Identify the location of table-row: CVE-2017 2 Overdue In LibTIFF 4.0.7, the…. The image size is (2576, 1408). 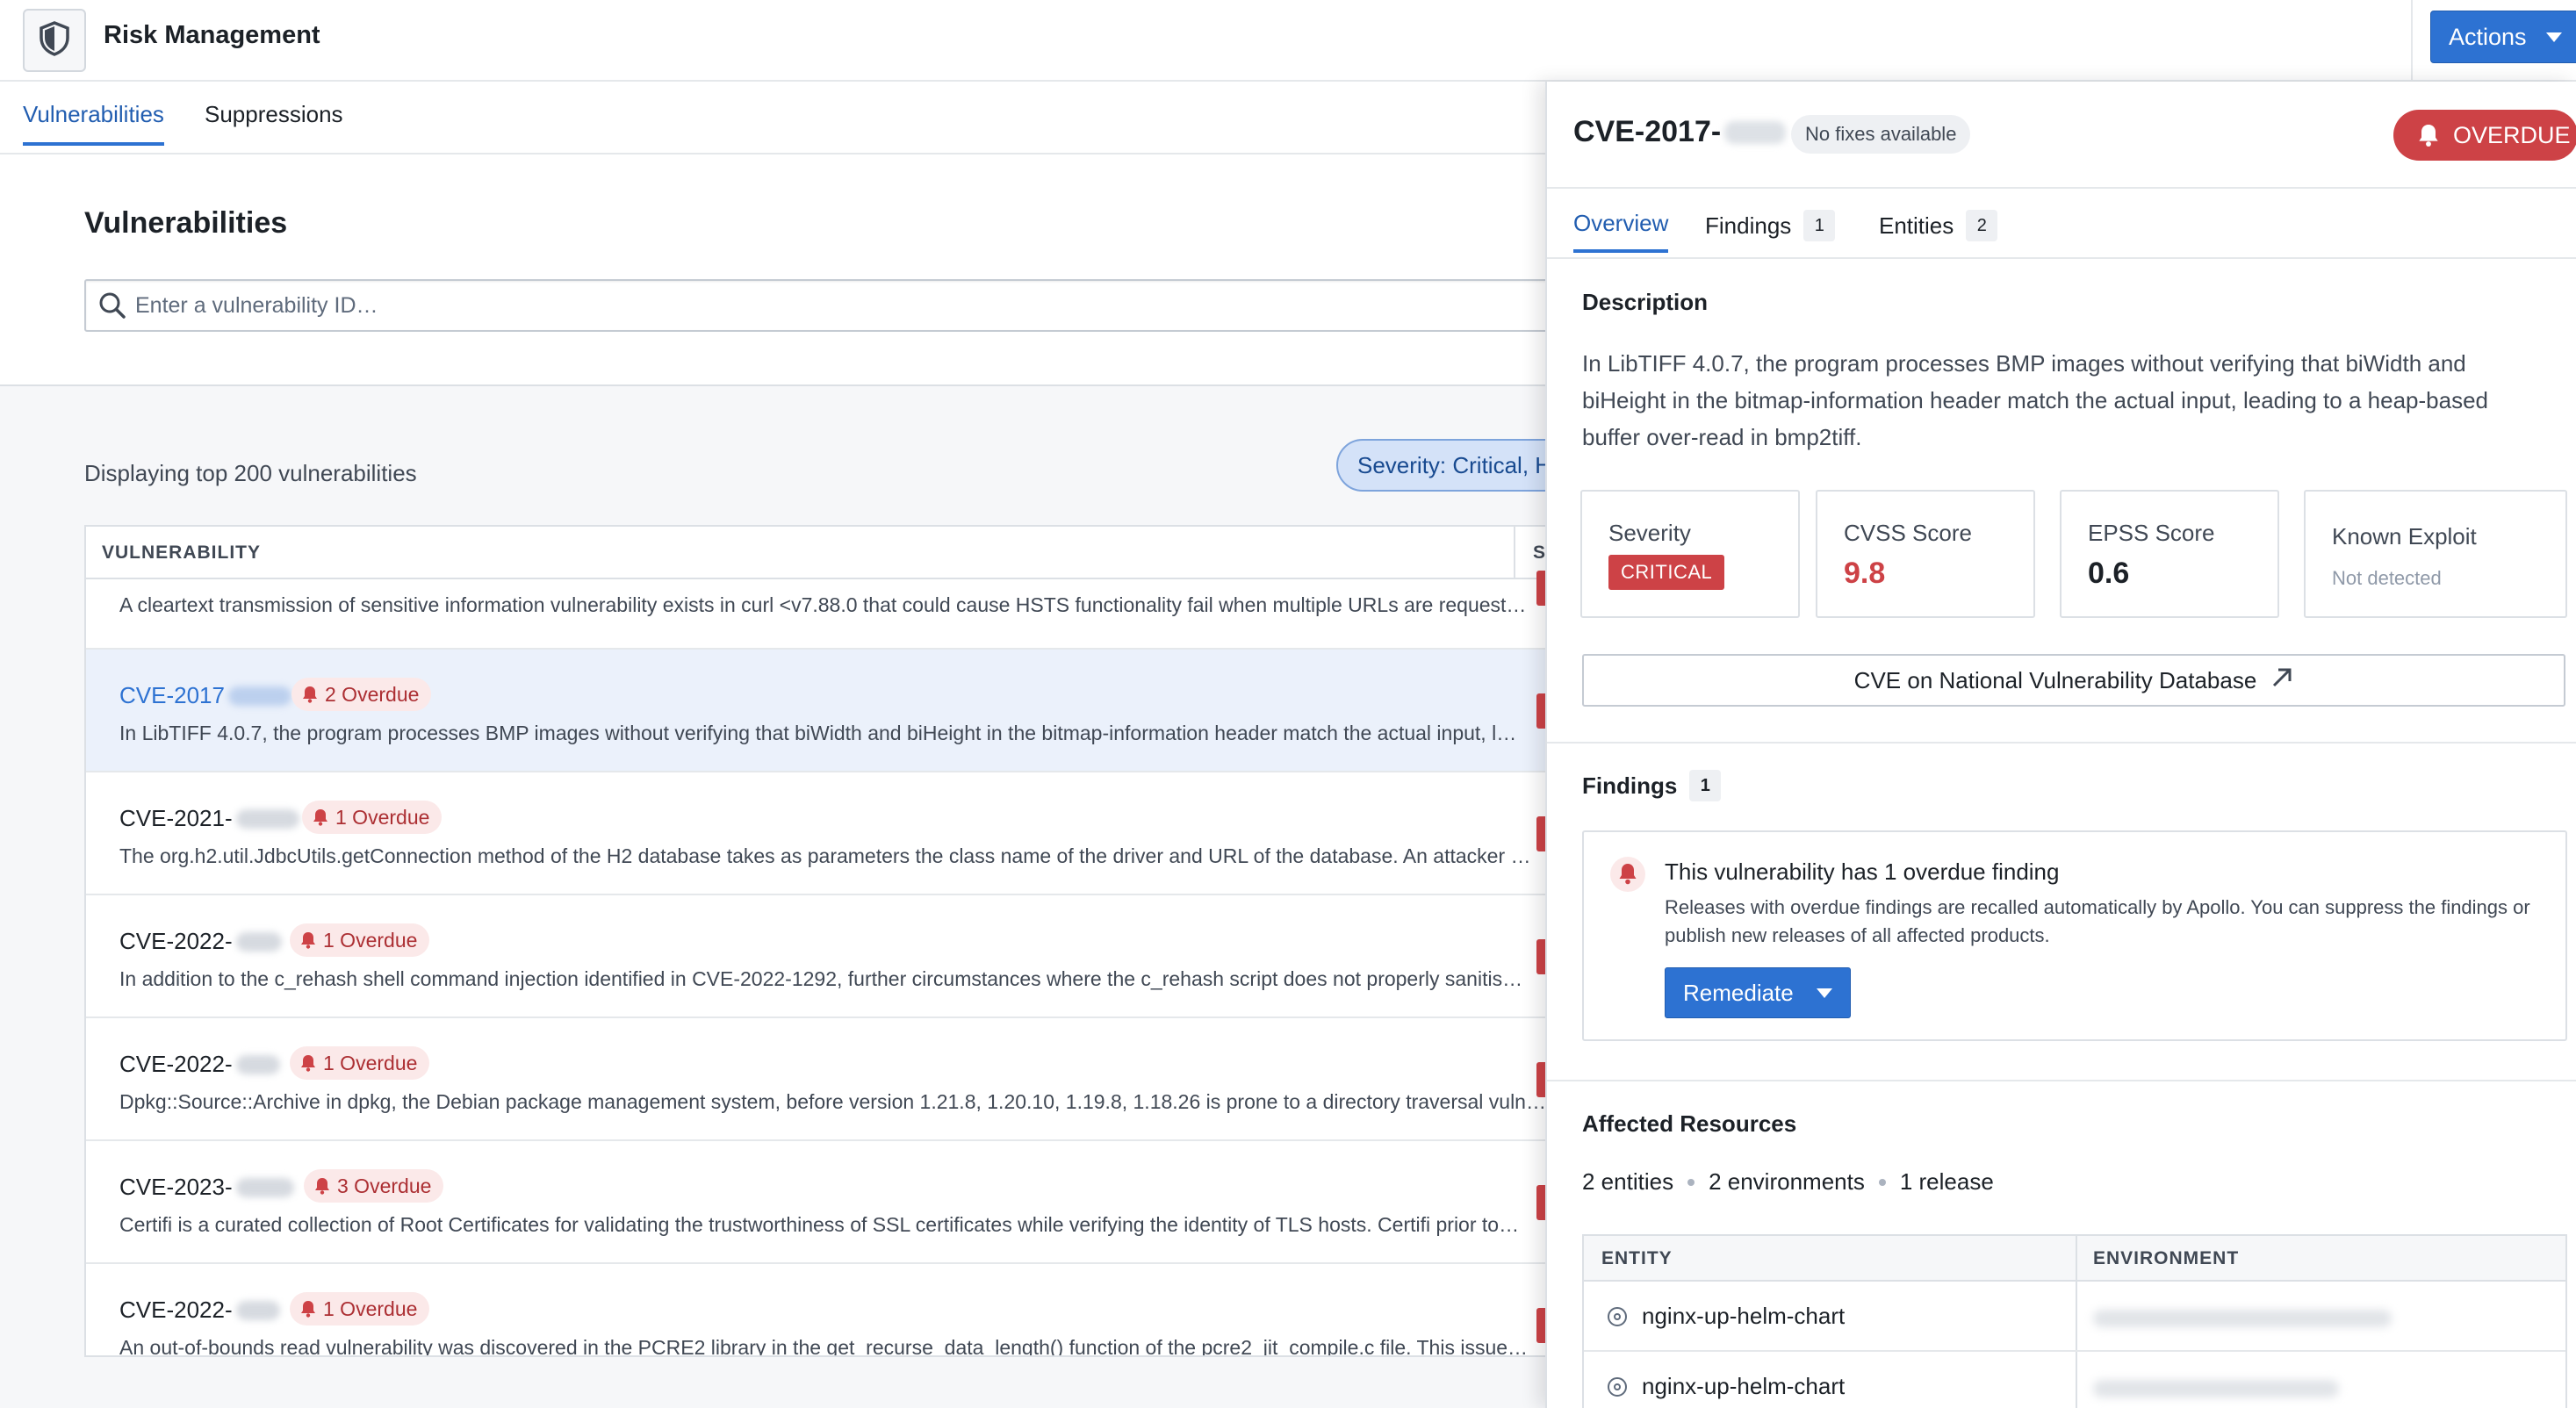
(830, 711).